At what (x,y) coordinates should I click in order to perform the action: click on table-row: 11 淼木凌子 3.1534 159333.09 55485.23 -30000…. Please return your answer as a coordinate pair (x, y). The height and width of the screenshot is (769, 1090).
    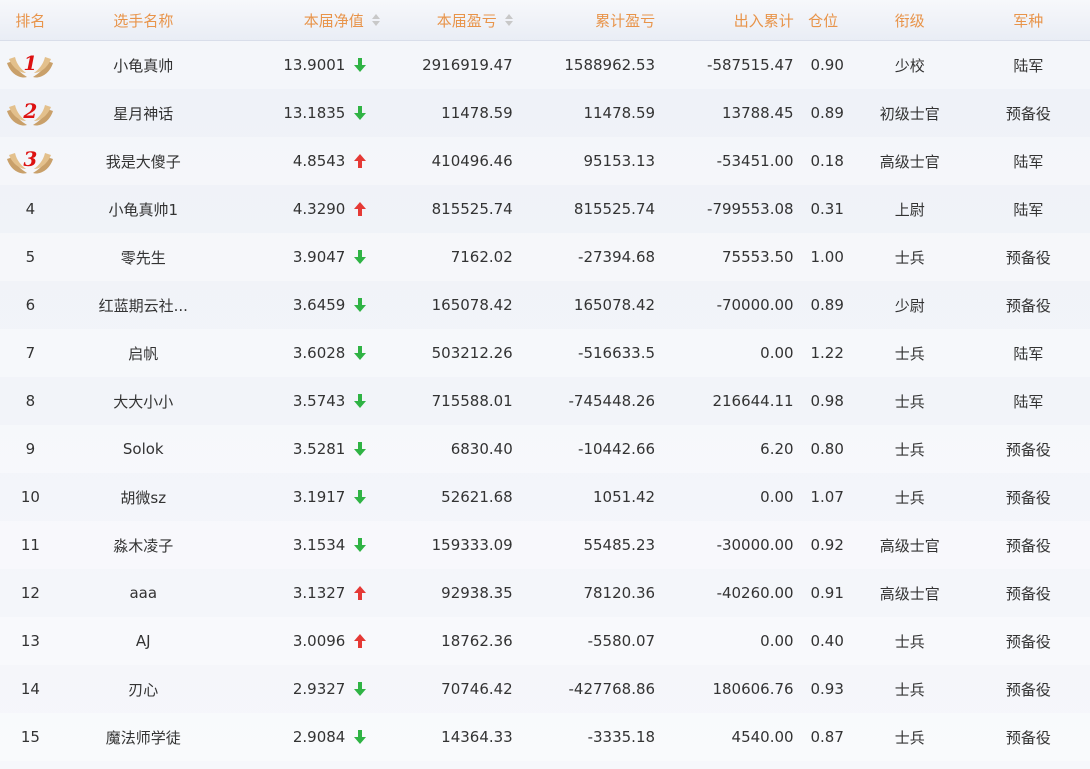
    Looking at the image, I should click on (545, 545).